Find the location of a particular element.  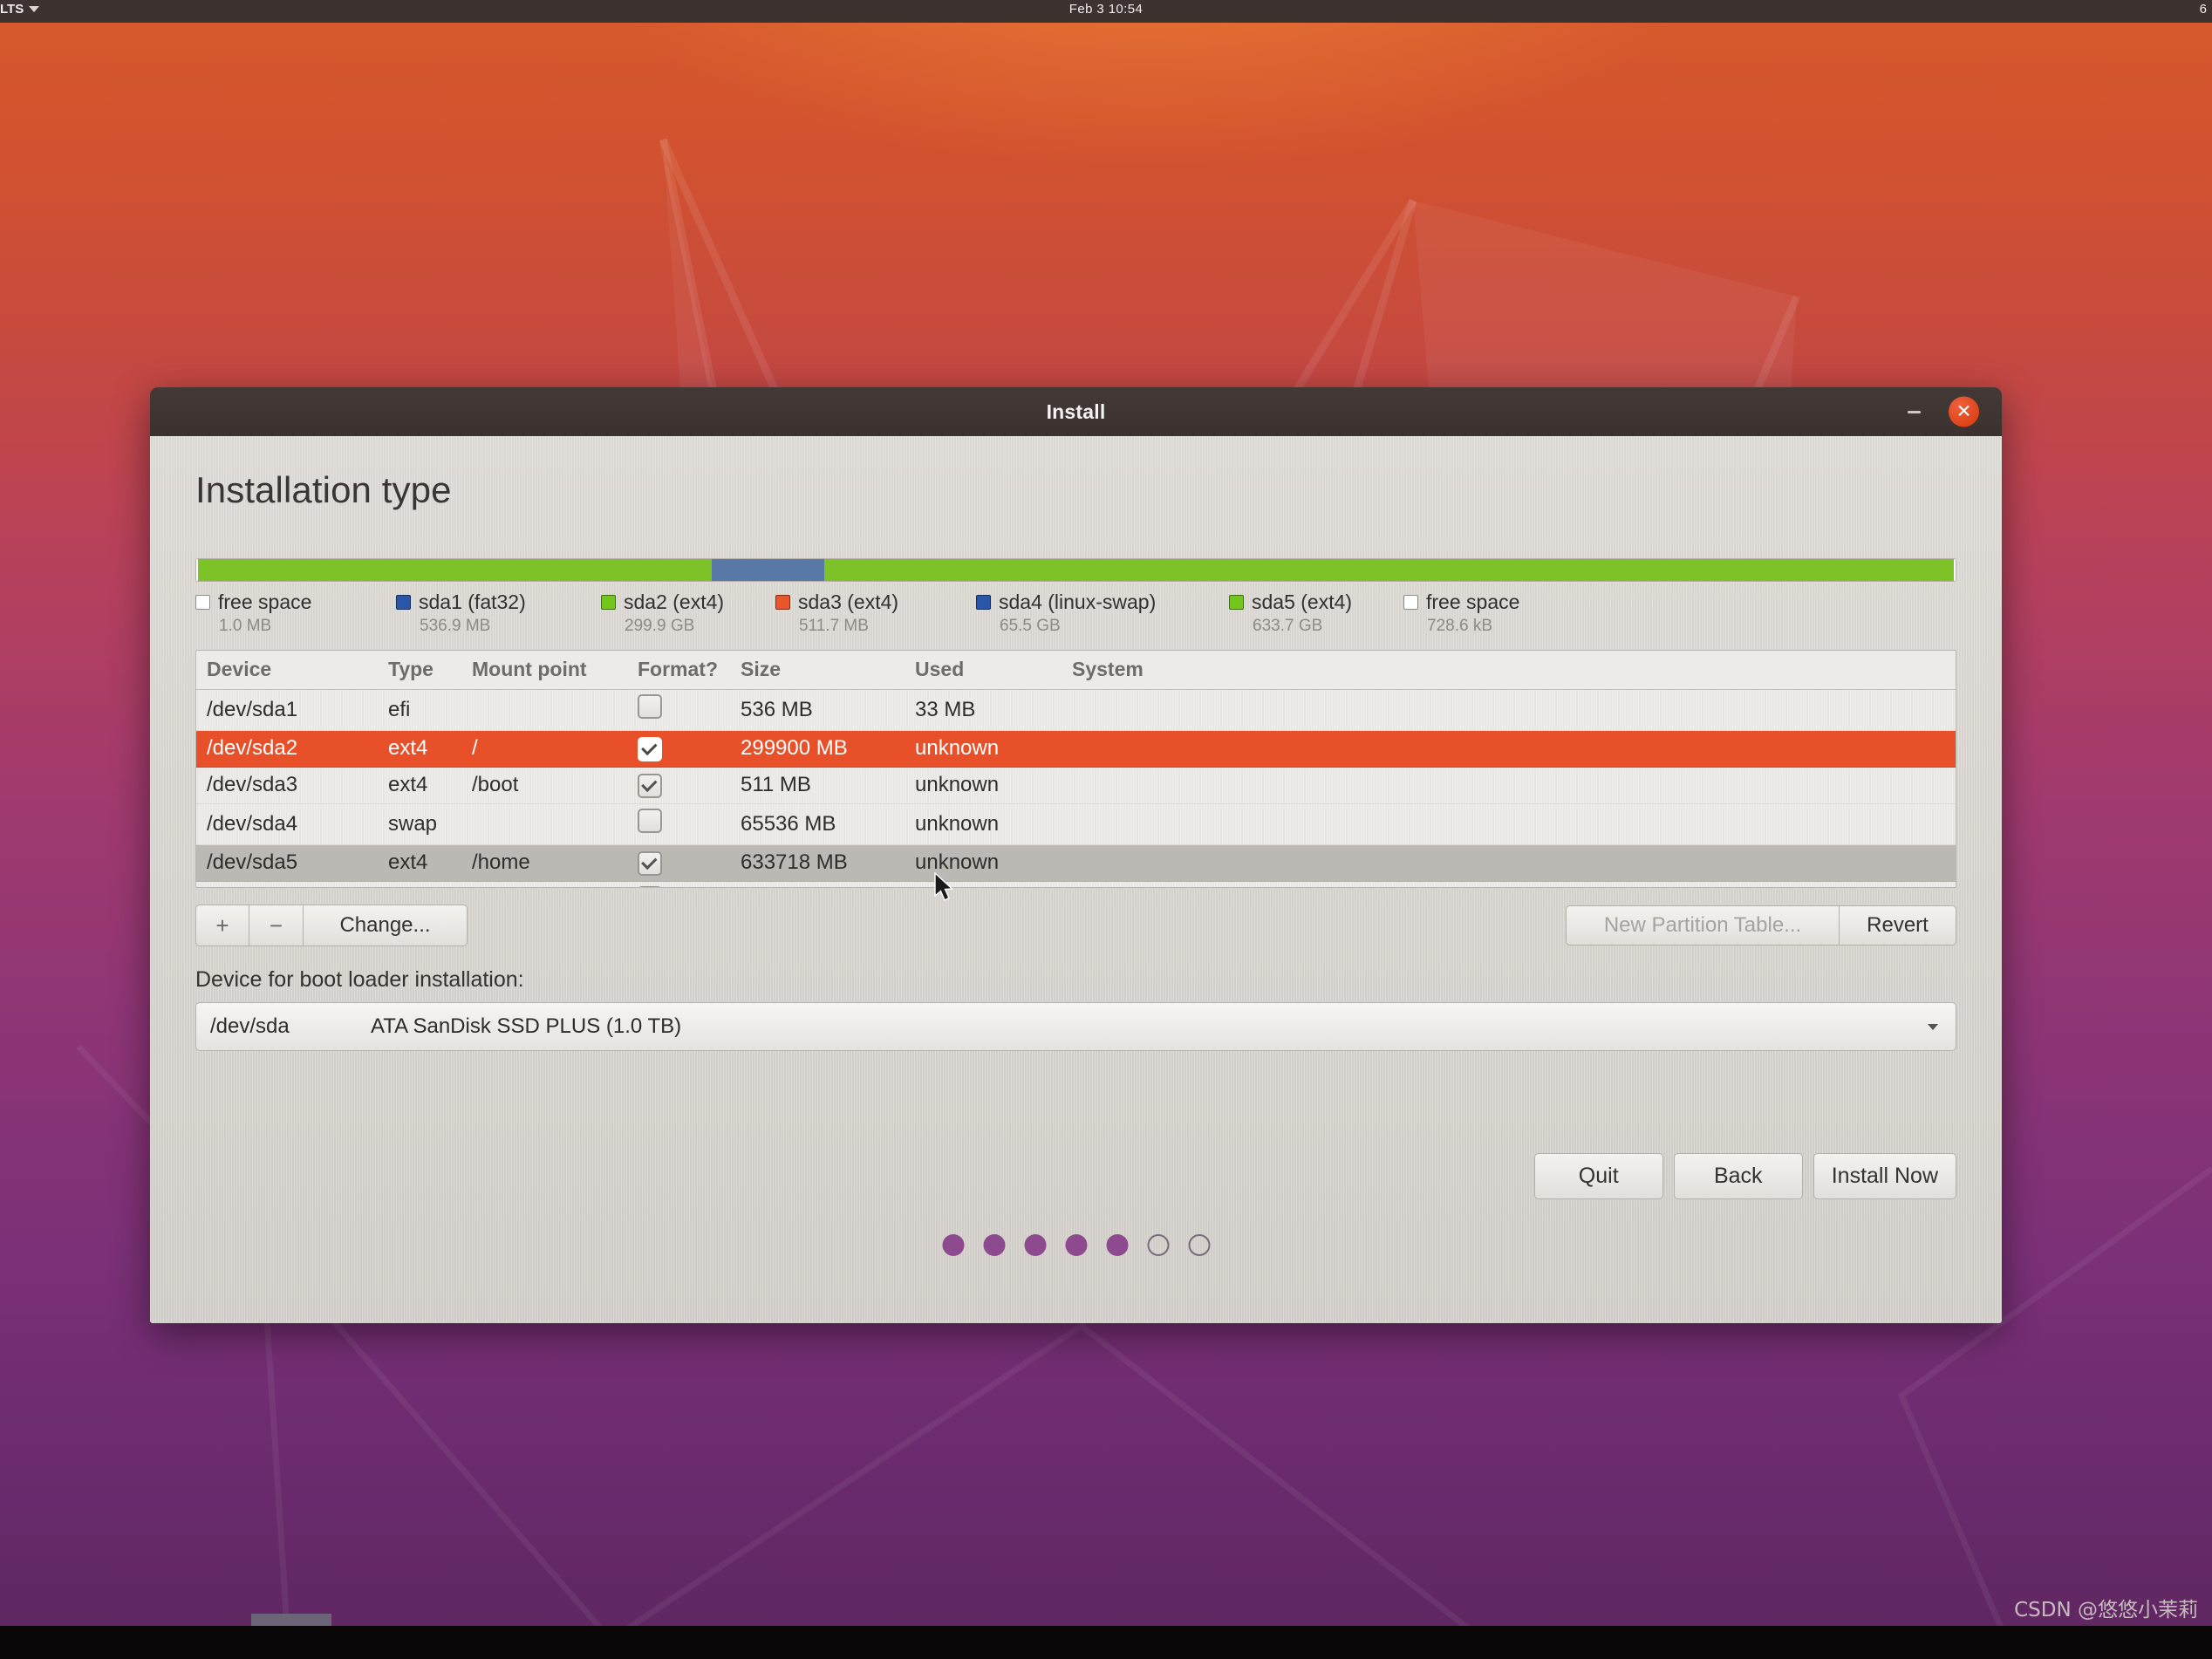

column-header-system: System is located at coordinates (1514, 670).